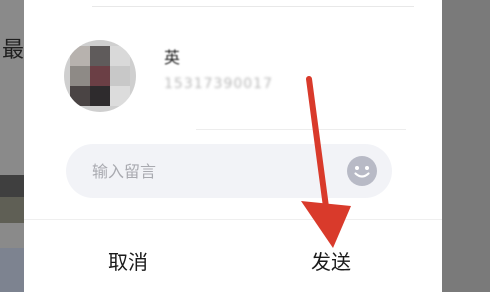  Describe the element at coordinates (331, 260) in the screenshot. I see `send-button: 发送` at that location.